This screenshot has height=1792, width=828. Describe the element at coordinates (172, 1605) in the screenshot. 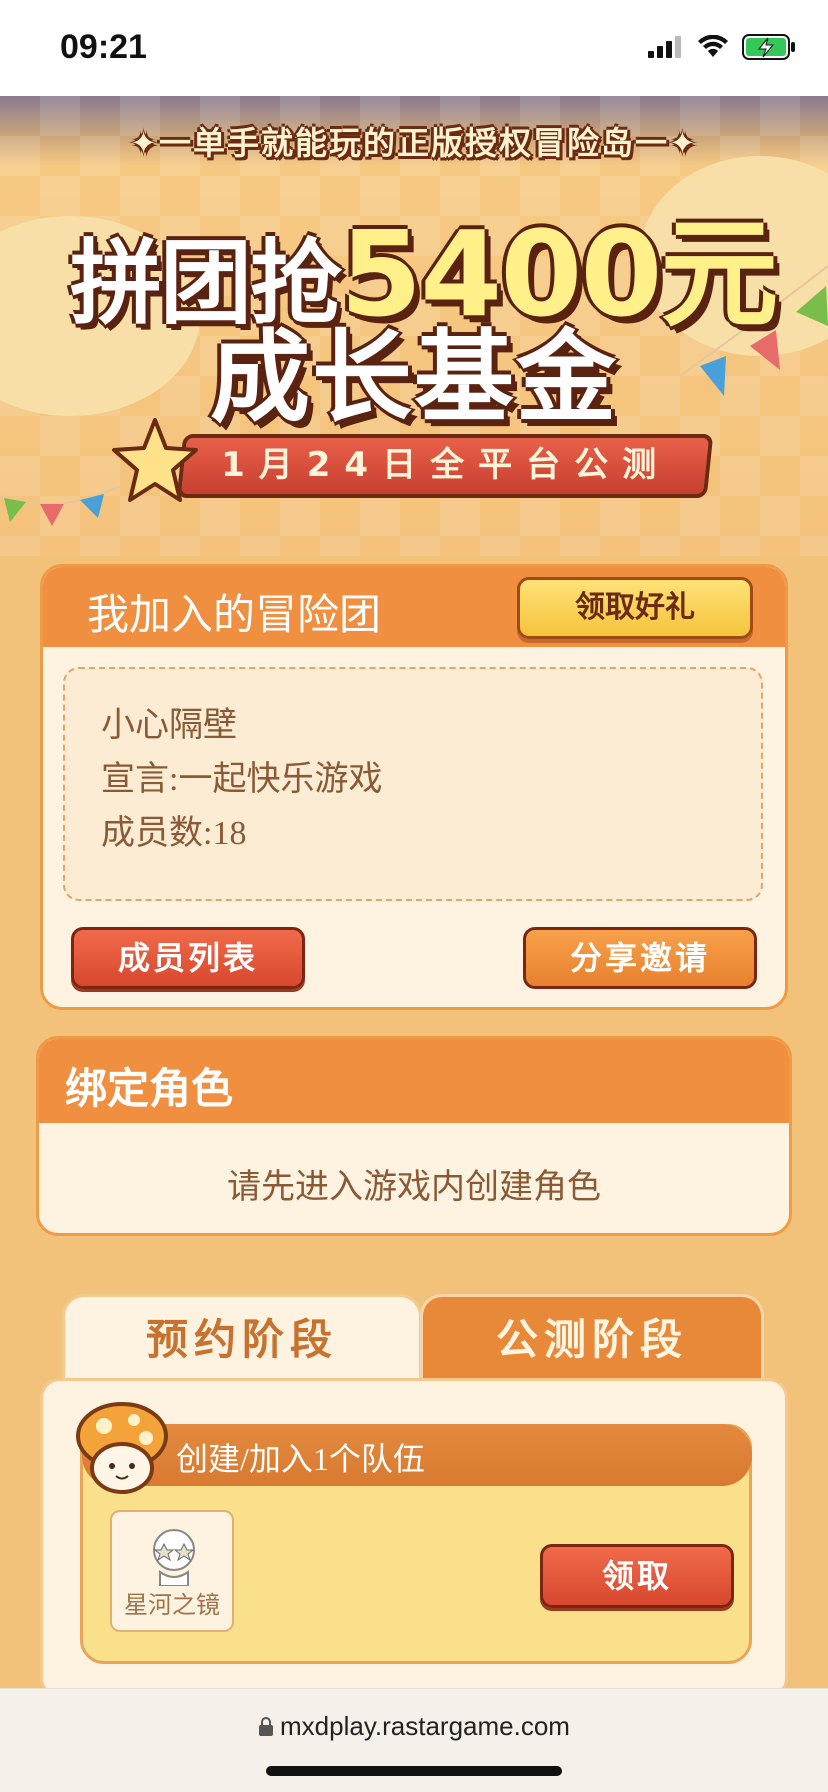

I see `reward-label: 星河之镜` at that location.